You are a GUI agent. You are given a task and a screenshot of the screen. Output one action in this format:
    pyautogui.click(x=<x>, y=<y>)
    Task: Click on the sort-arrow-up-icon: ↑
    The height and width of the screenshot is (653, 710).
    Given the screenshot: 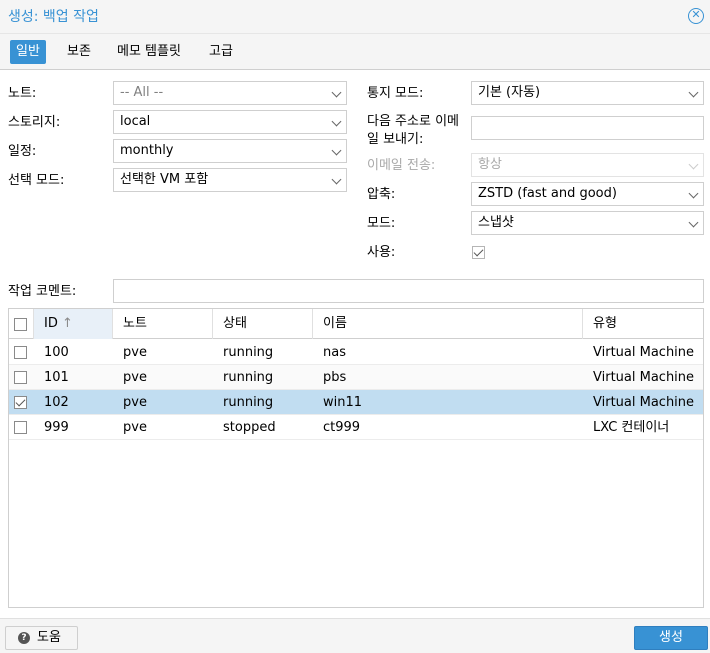 What is the action you would take?
    pyautogui.click(x=67, y=323)
    